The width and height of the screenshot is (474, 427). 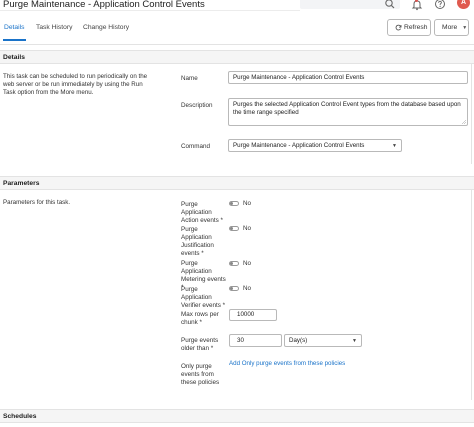 What do you see at coordinates (21, 183) in the screenshot?
I see `parameters-section-title: Parameters` at bounding box center [21, 183].